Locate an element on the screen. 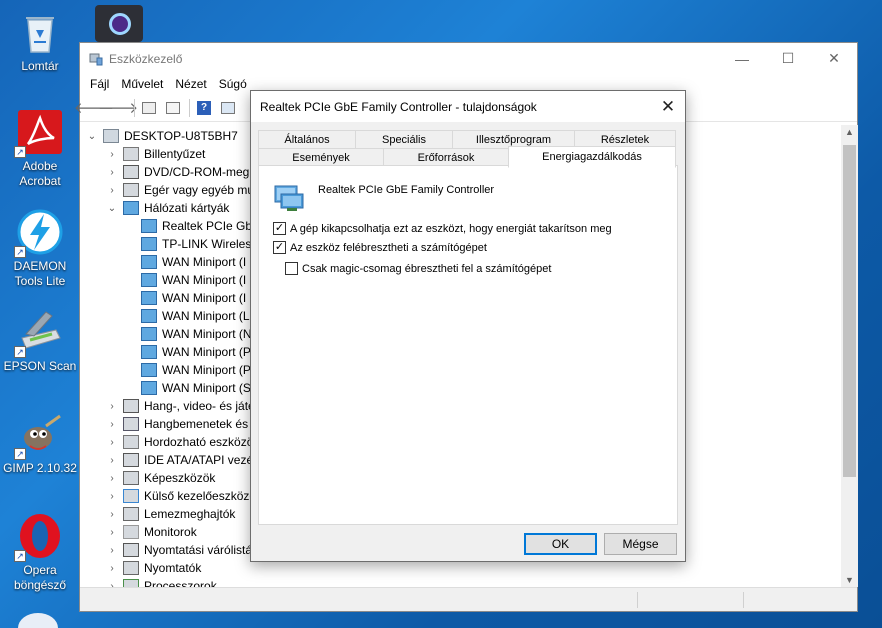 Image resolution: width=882 pixels, height=628 pixels. scroll-up-icon: ▲ is located at coordinates (849, 132).